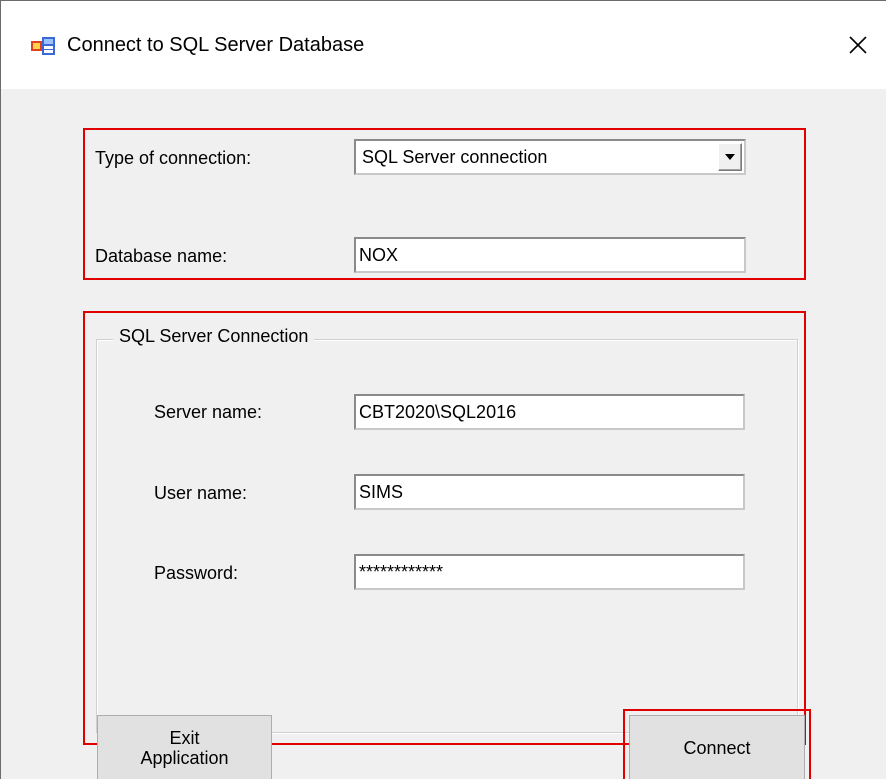 This screenshot has height=779, width=886. Describe the element at coordinates (443, 45) in the screenshot. I see `title-bar: Connect to SQL Server Database` at that location.